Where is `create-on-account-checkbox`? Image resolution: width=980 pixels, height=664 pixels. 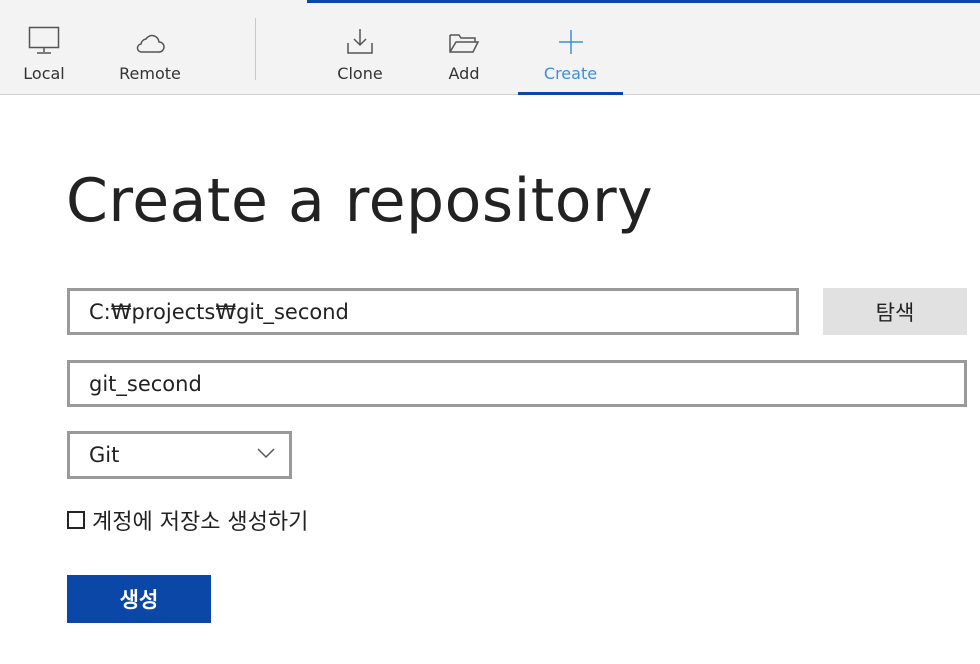 create-on-account-checkbox is located at coordinates (76, 520).